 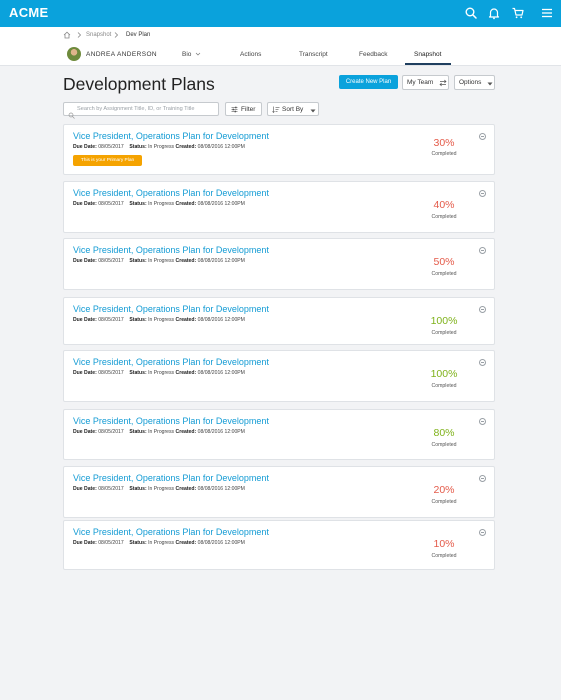 I want to click on search-icon, so click(x=471, y=13).